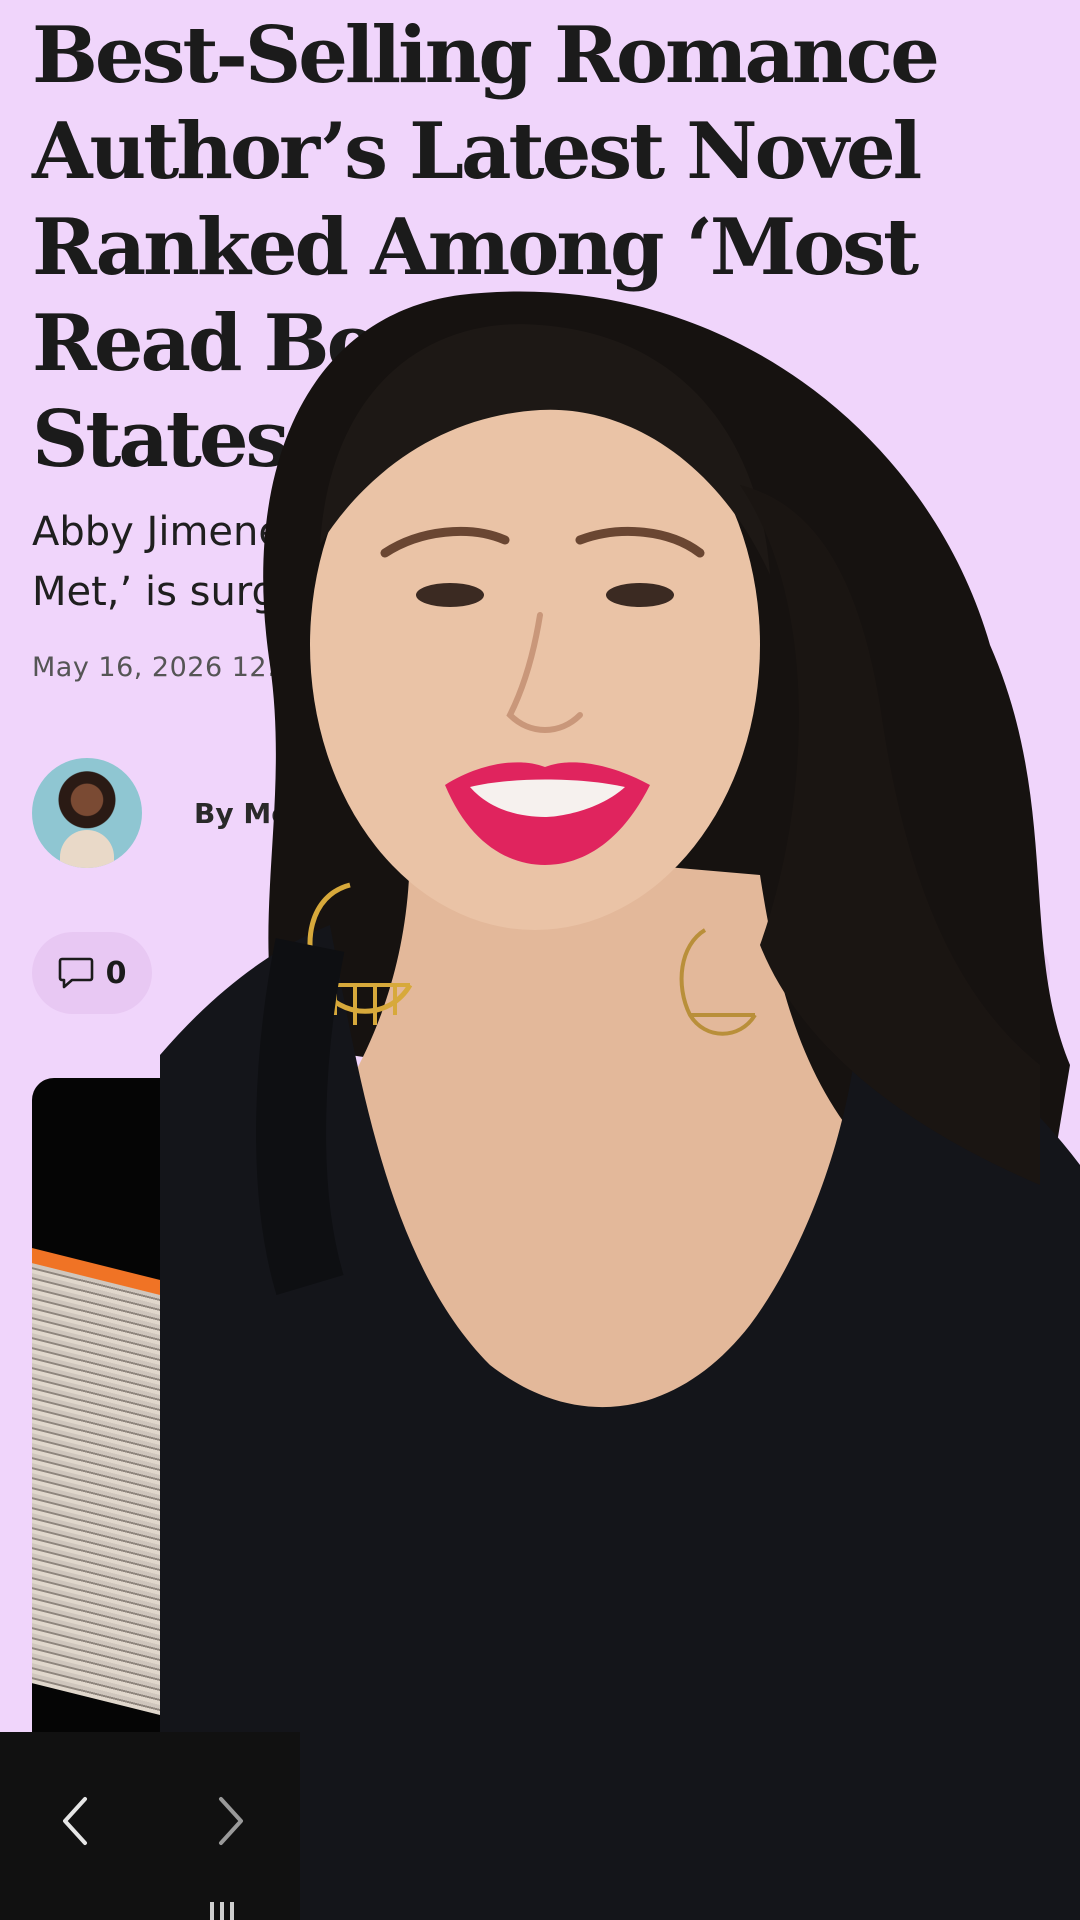 This screenshot has width=1080, height=1920. I want to click on right-eye, so click(640, 595).